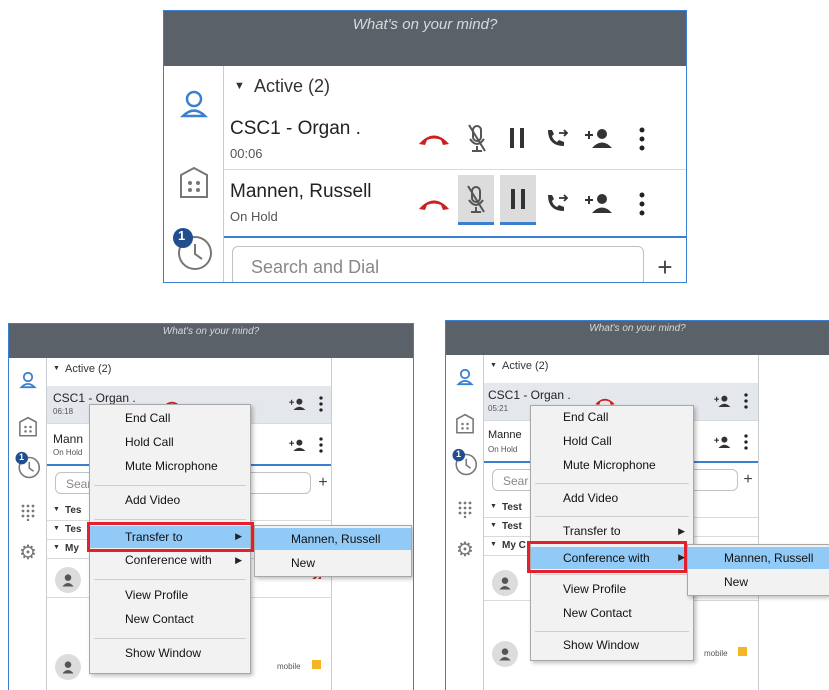 The width and height of the screenshot is (829, 690). What do you see at coordinates (73, 529) in the screenshot?
I see `group-label: Tes` at bounding box center [73, 529].